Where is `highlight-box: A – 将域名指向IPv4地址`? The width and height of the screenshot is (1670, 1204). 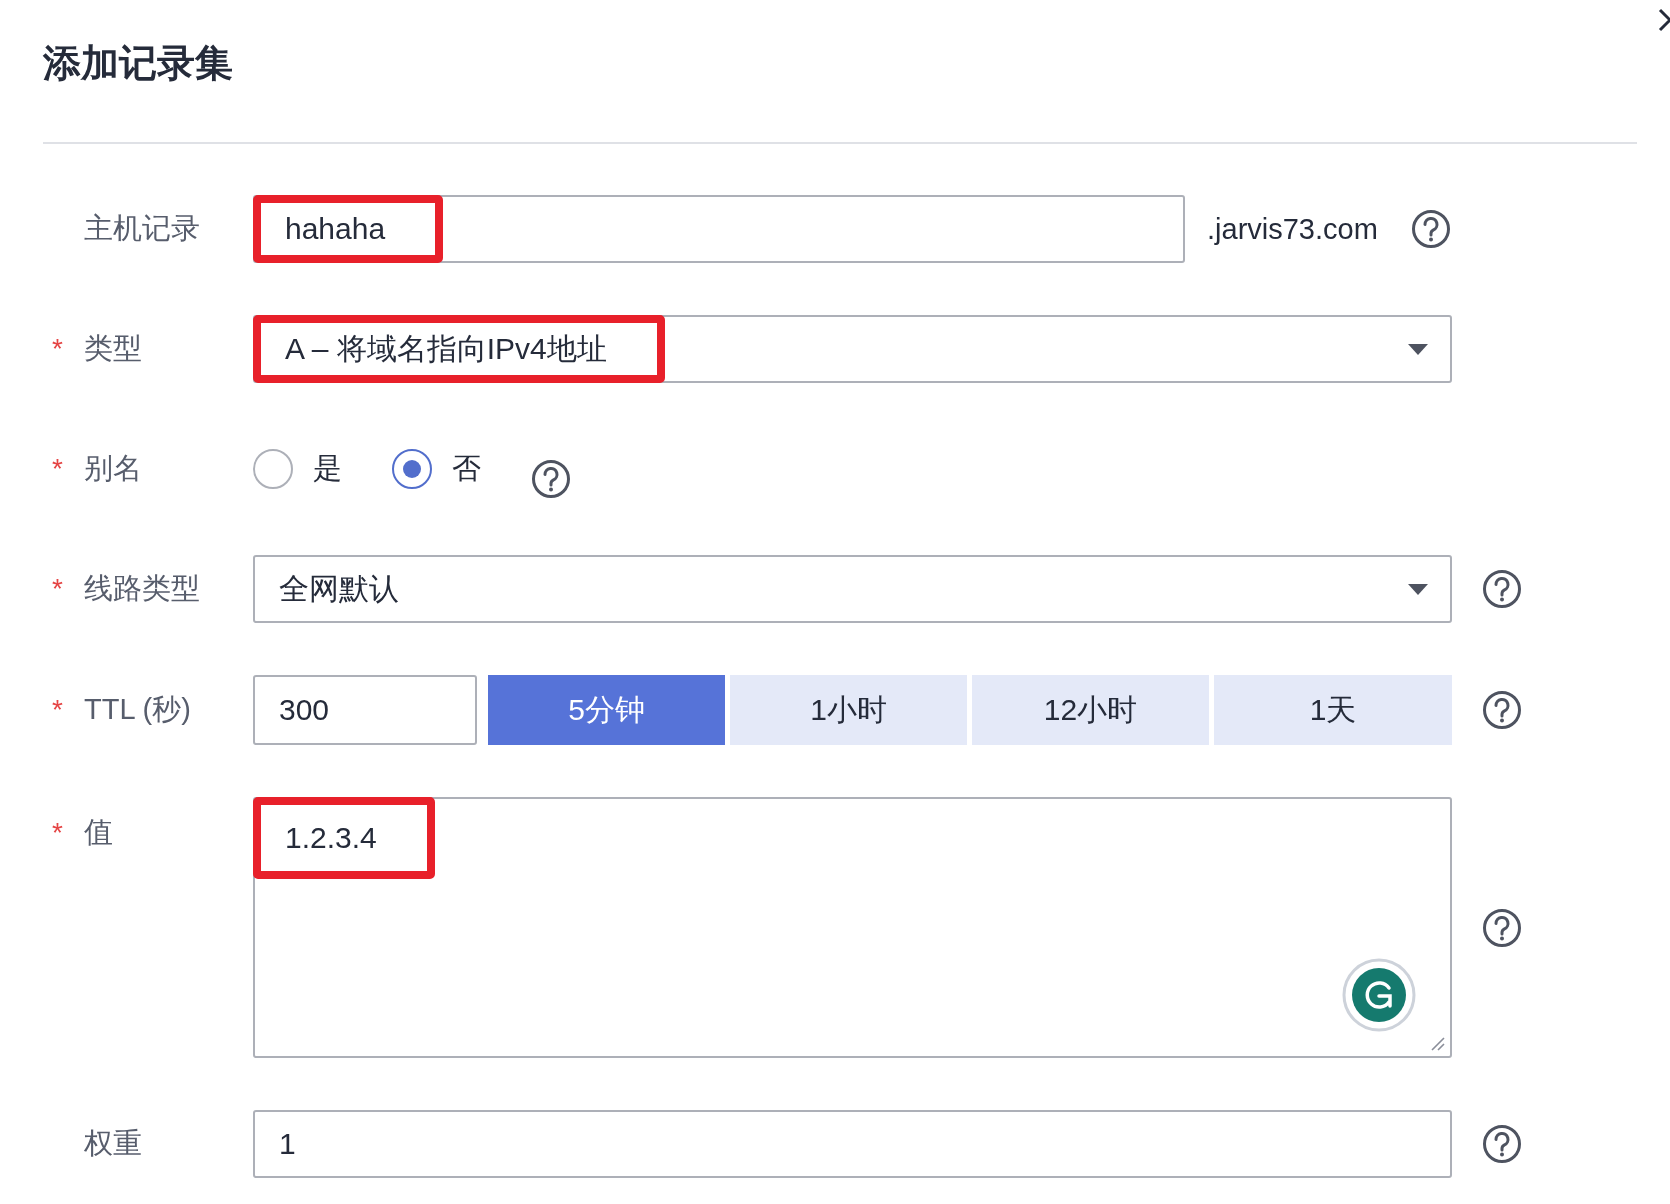 highlight-box: A – 将域名指向IPv4地址 is located at coordinates (459, 349).